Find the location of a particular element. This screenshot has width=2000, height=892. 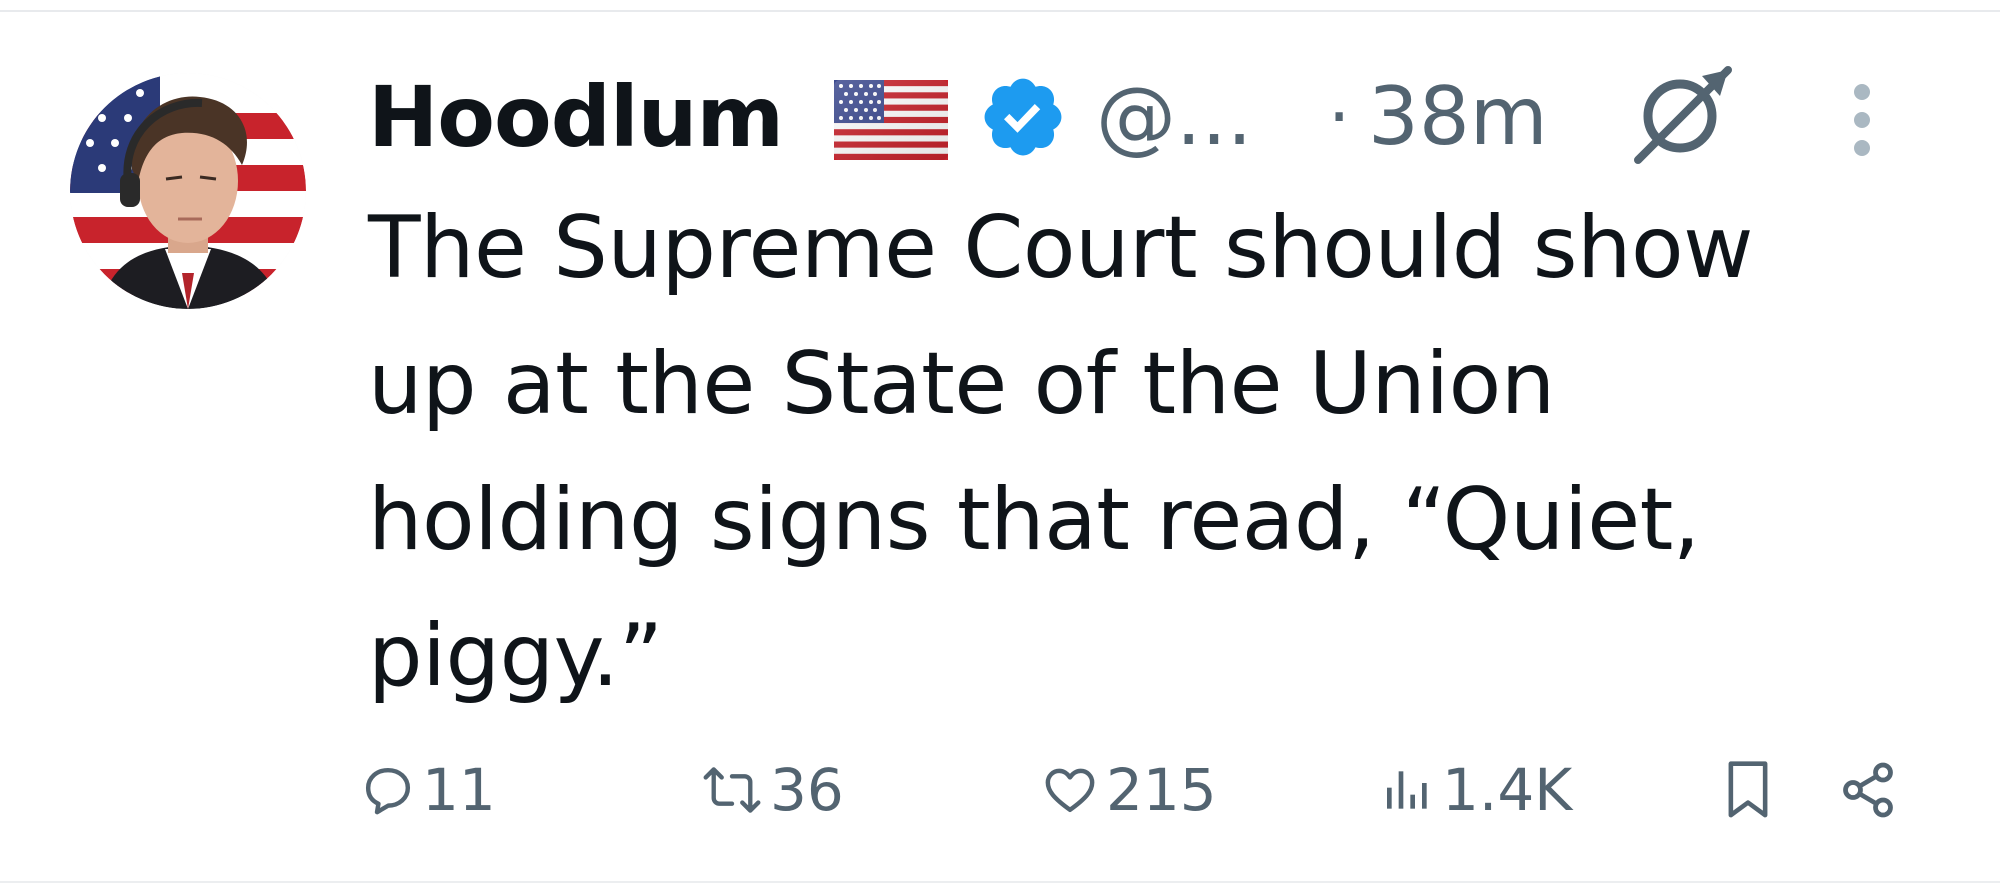

reply-button: 11 is located at coordinates (428, 790).